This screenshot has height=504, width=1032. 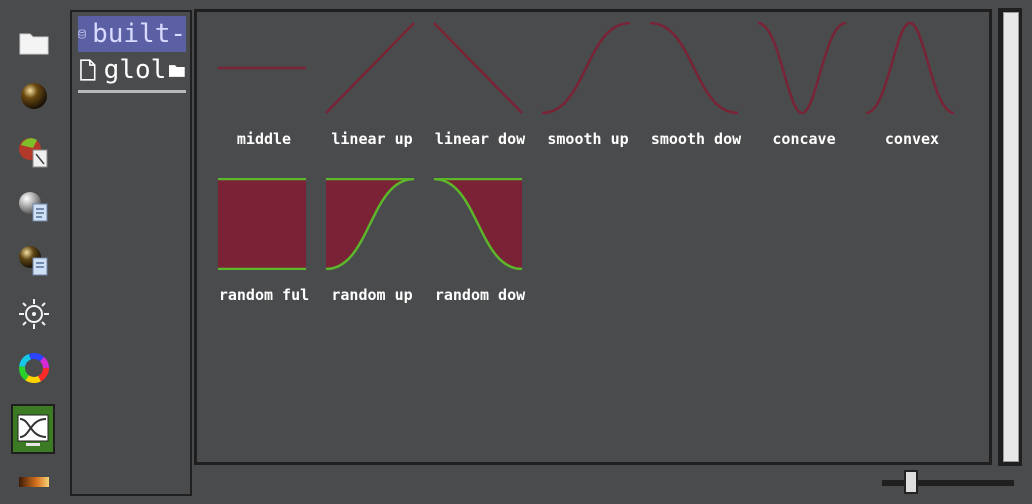 I want to click on curve-preset-icon, so click(x=33, y=430).